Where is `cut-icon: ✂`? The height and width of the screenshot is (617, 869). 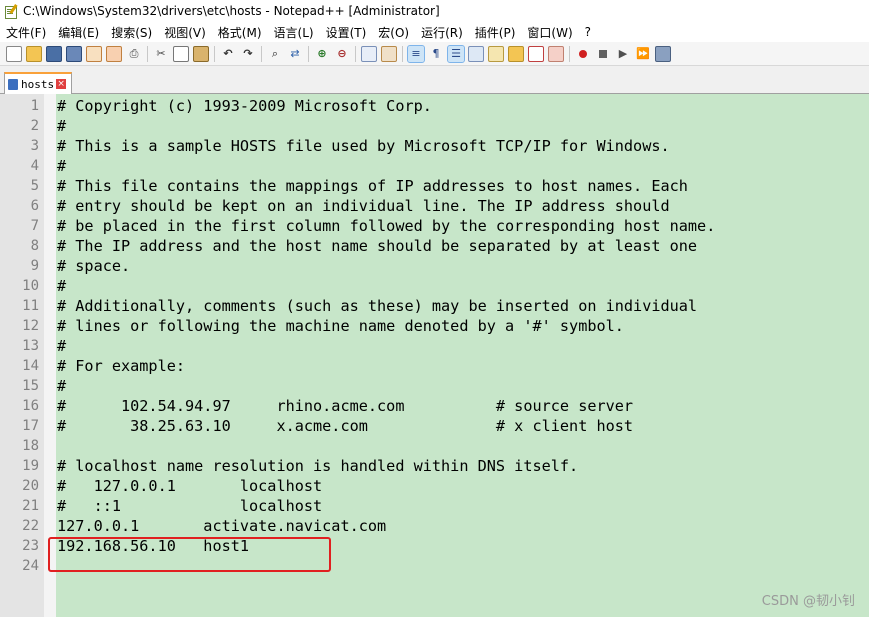
cut-icon: ✂ is located at coordinates (161, 54).